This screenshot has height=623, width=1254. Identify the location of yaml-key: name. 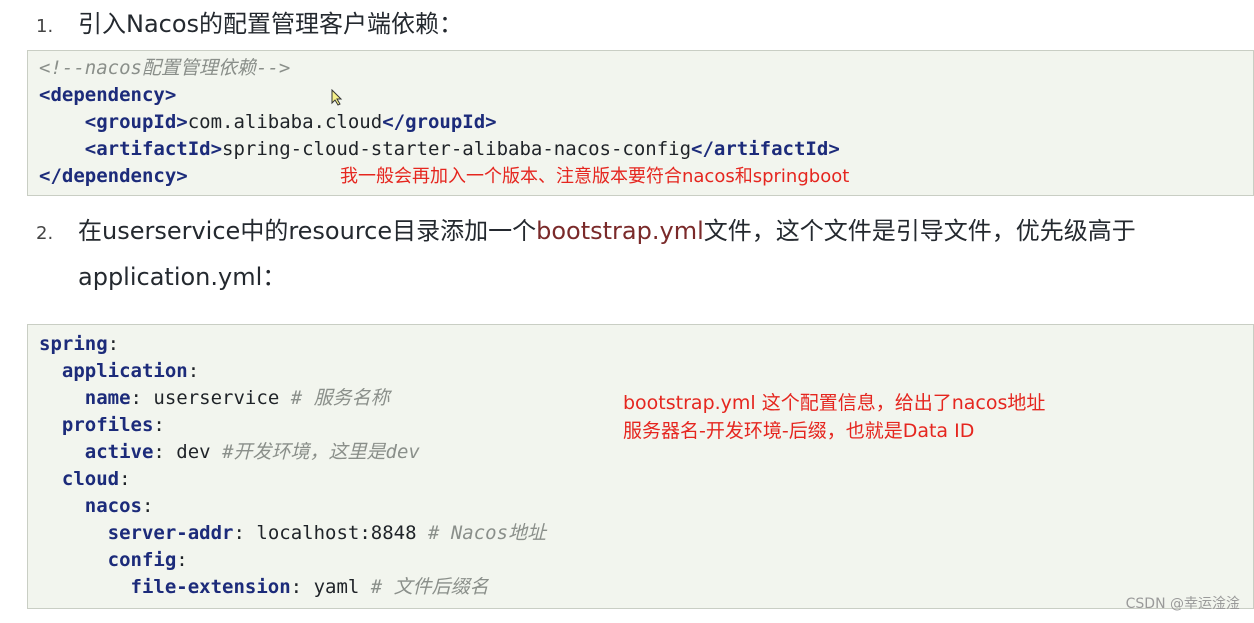
(107, 398).